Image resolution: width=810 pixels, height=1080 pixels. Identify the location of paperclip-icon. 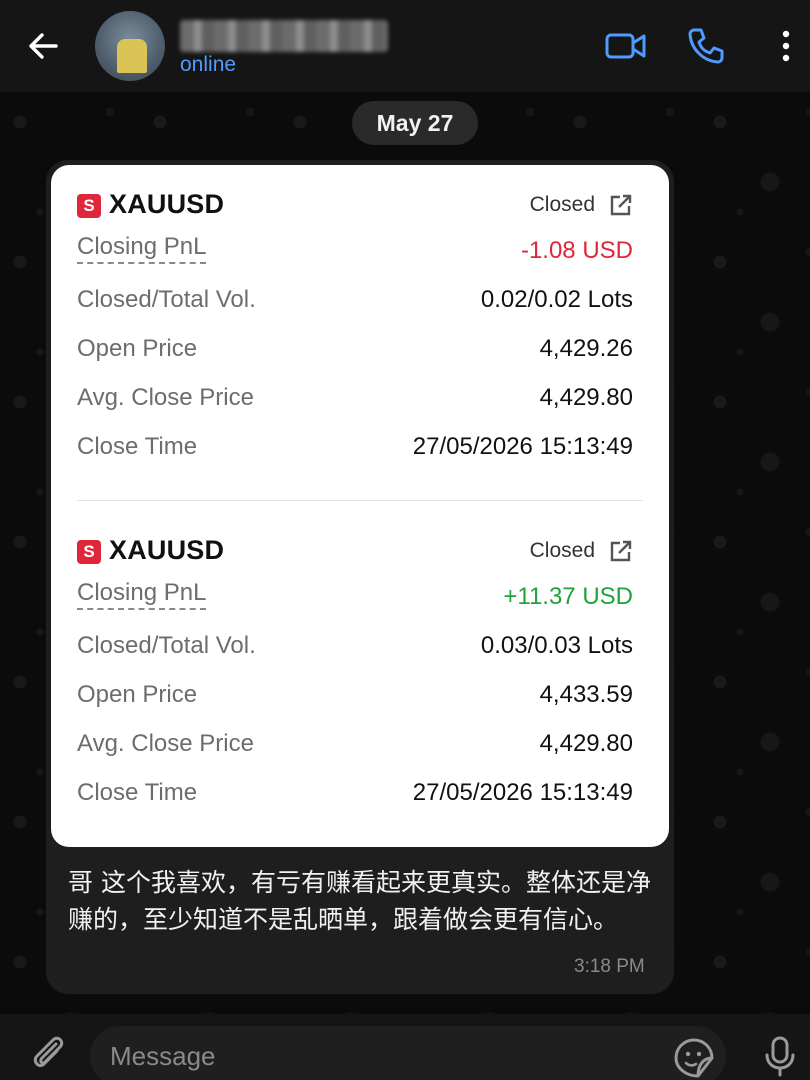
(48, 1052).